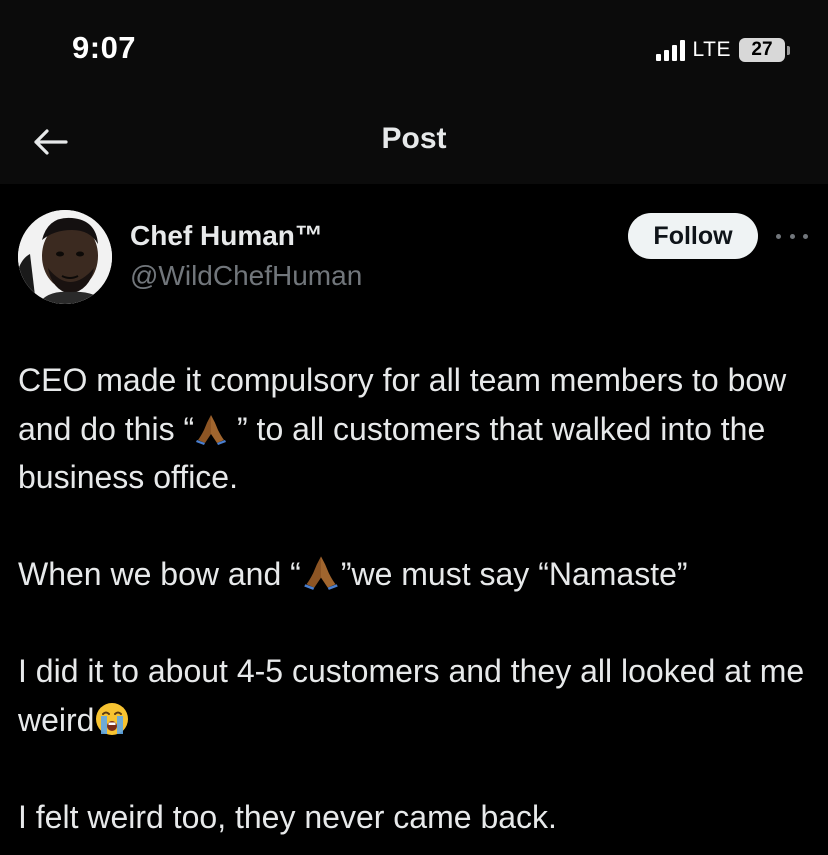 This screenshot has width=828, height=855. What do you see at coordinates (414, 50) in the screenshot?
I see `status-bar: 9:07 LTE 27` at bounding box center [414, 50].